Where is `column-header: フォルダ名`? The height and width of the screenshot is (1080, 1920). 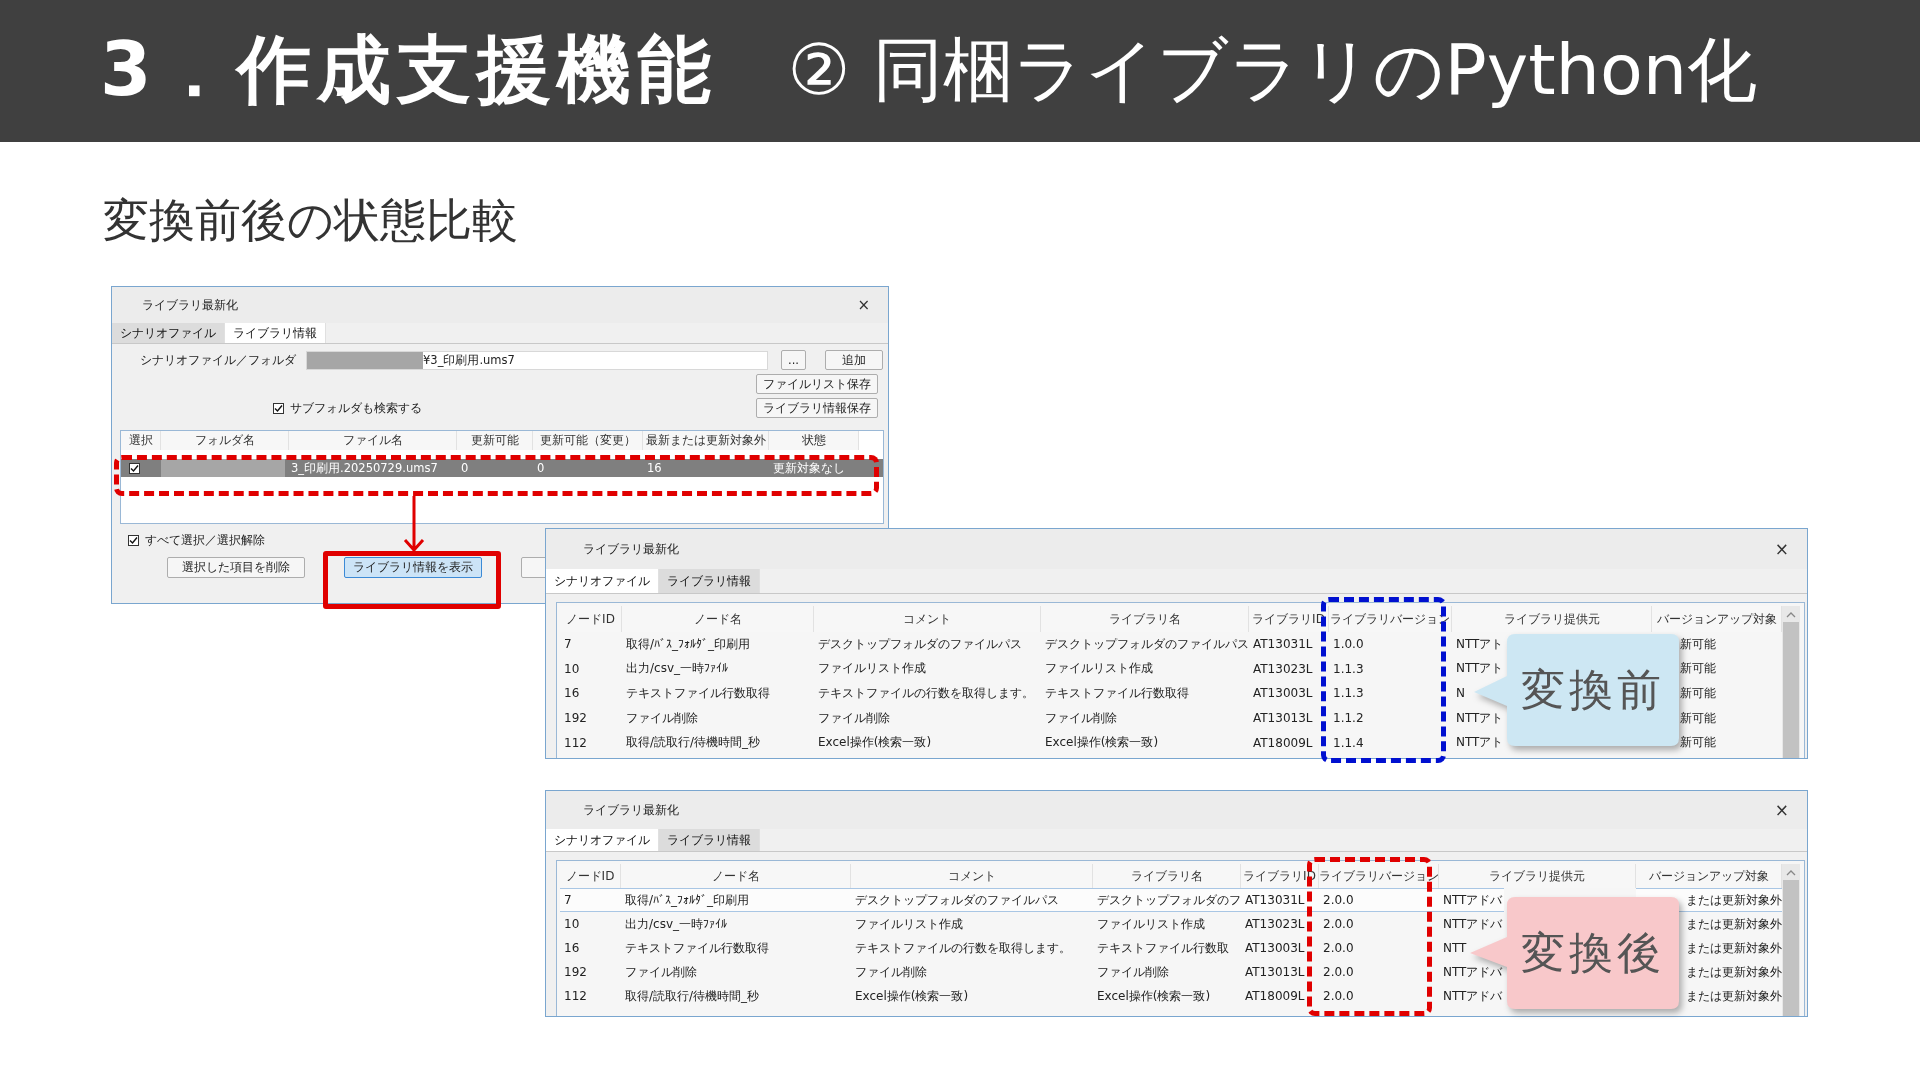 column-header: フォルダ名 is located at coordinates (225, 440).